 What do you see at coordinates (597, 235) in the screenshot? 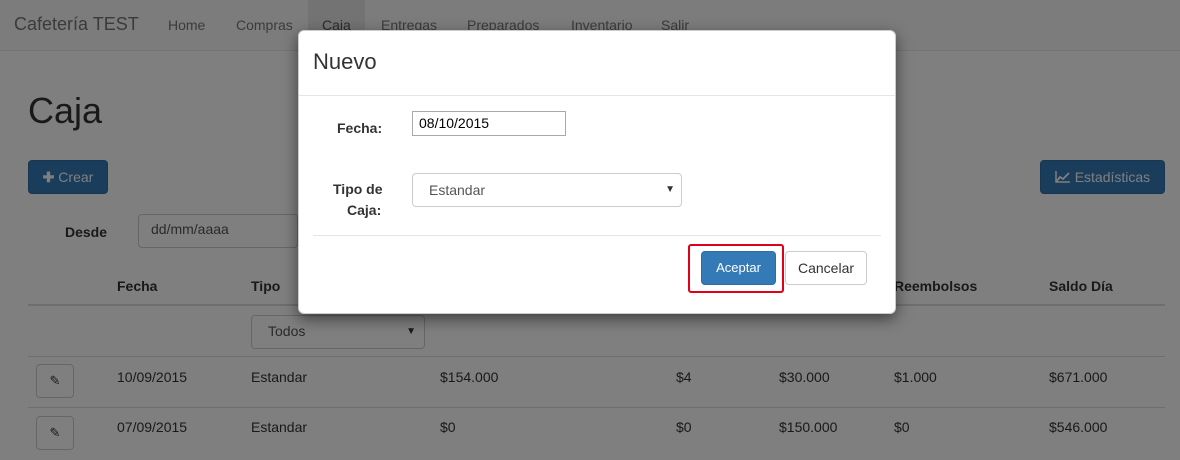
I see `modal-footer-divider` at bounding box center [597, 235].